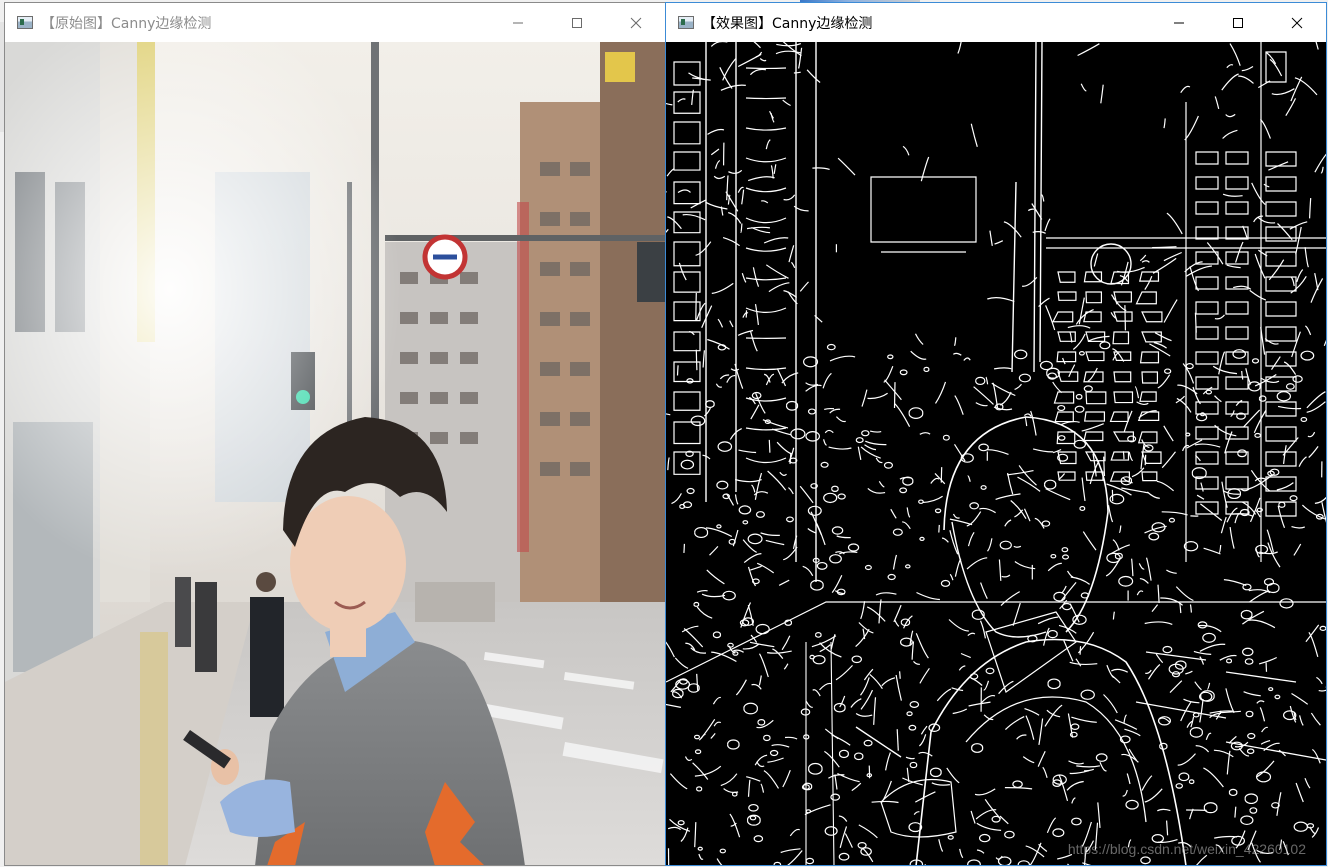 This screenshot has height=867, width=1328. Describe the element at coordinates (996, 22) in the screenshot. I see `window-titlebar: 【效果图】Canny边缘检测` at that location.